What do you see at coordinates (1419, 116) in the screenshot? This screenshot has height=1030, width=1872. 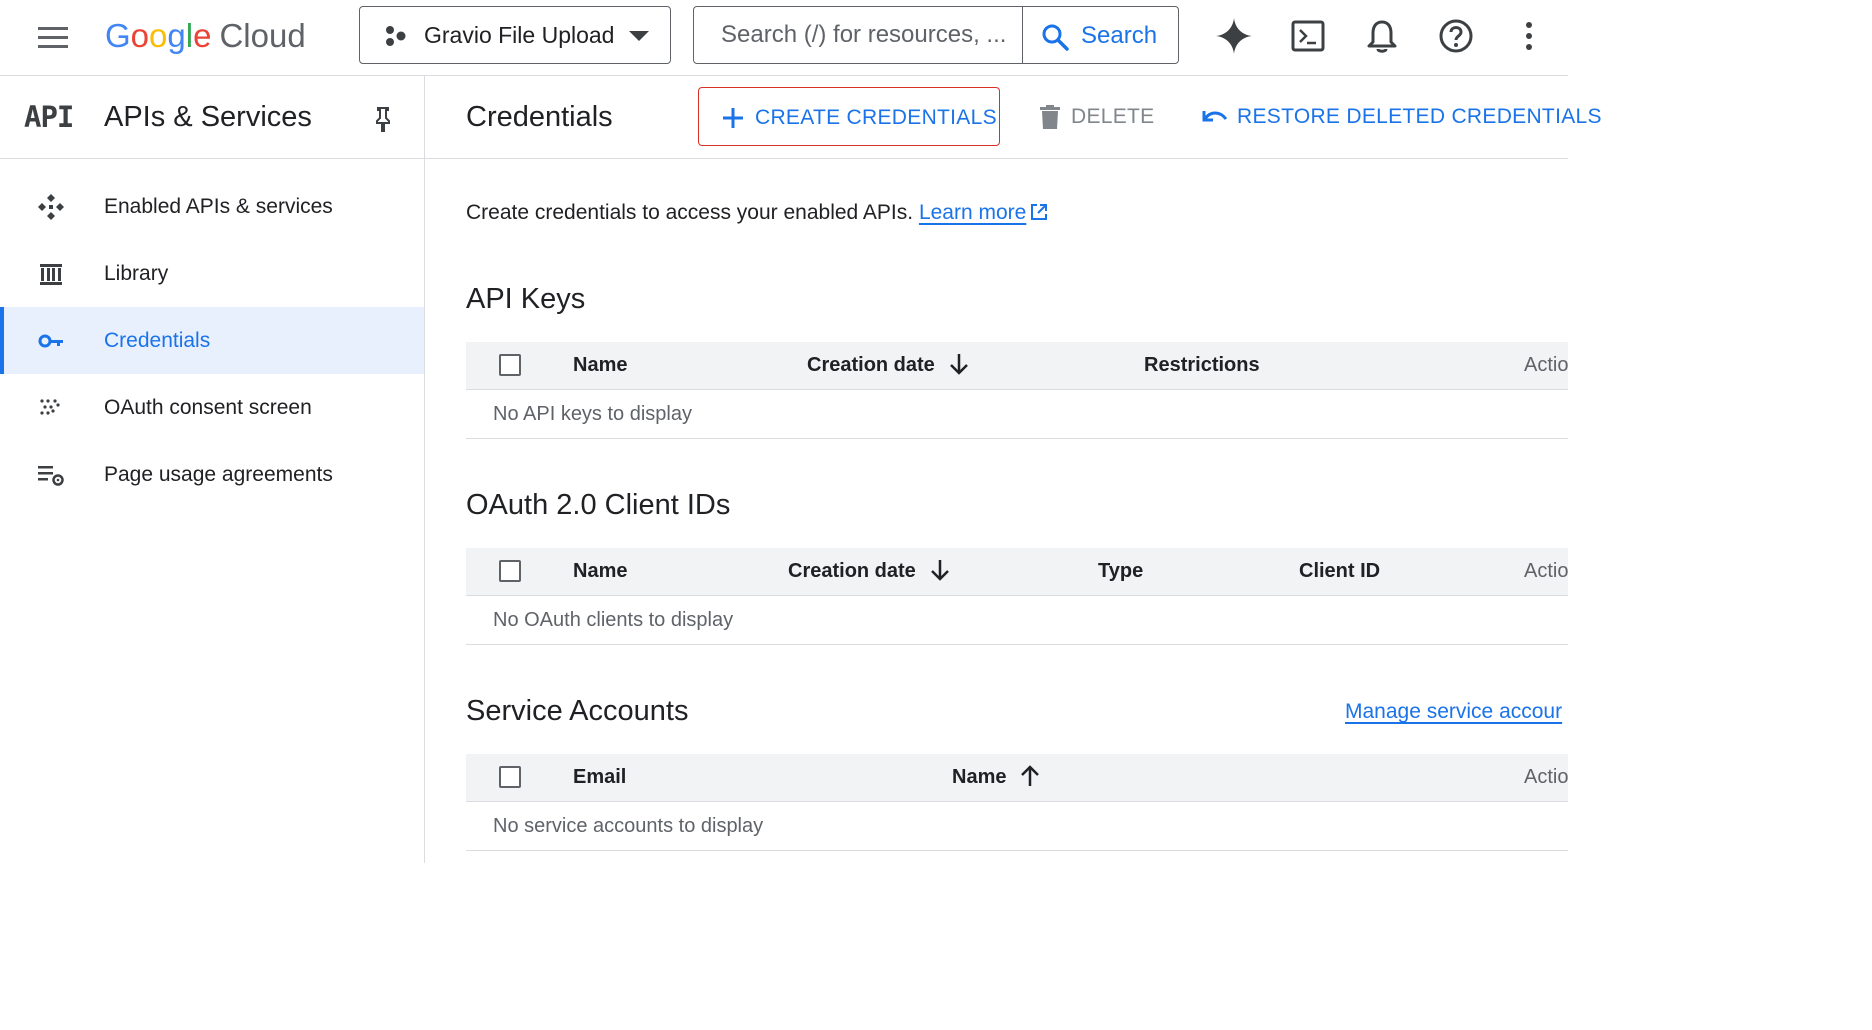 I see `restore-label: RESTORE DELETED CREDENTIALS` at bounding box center [1419, 116].